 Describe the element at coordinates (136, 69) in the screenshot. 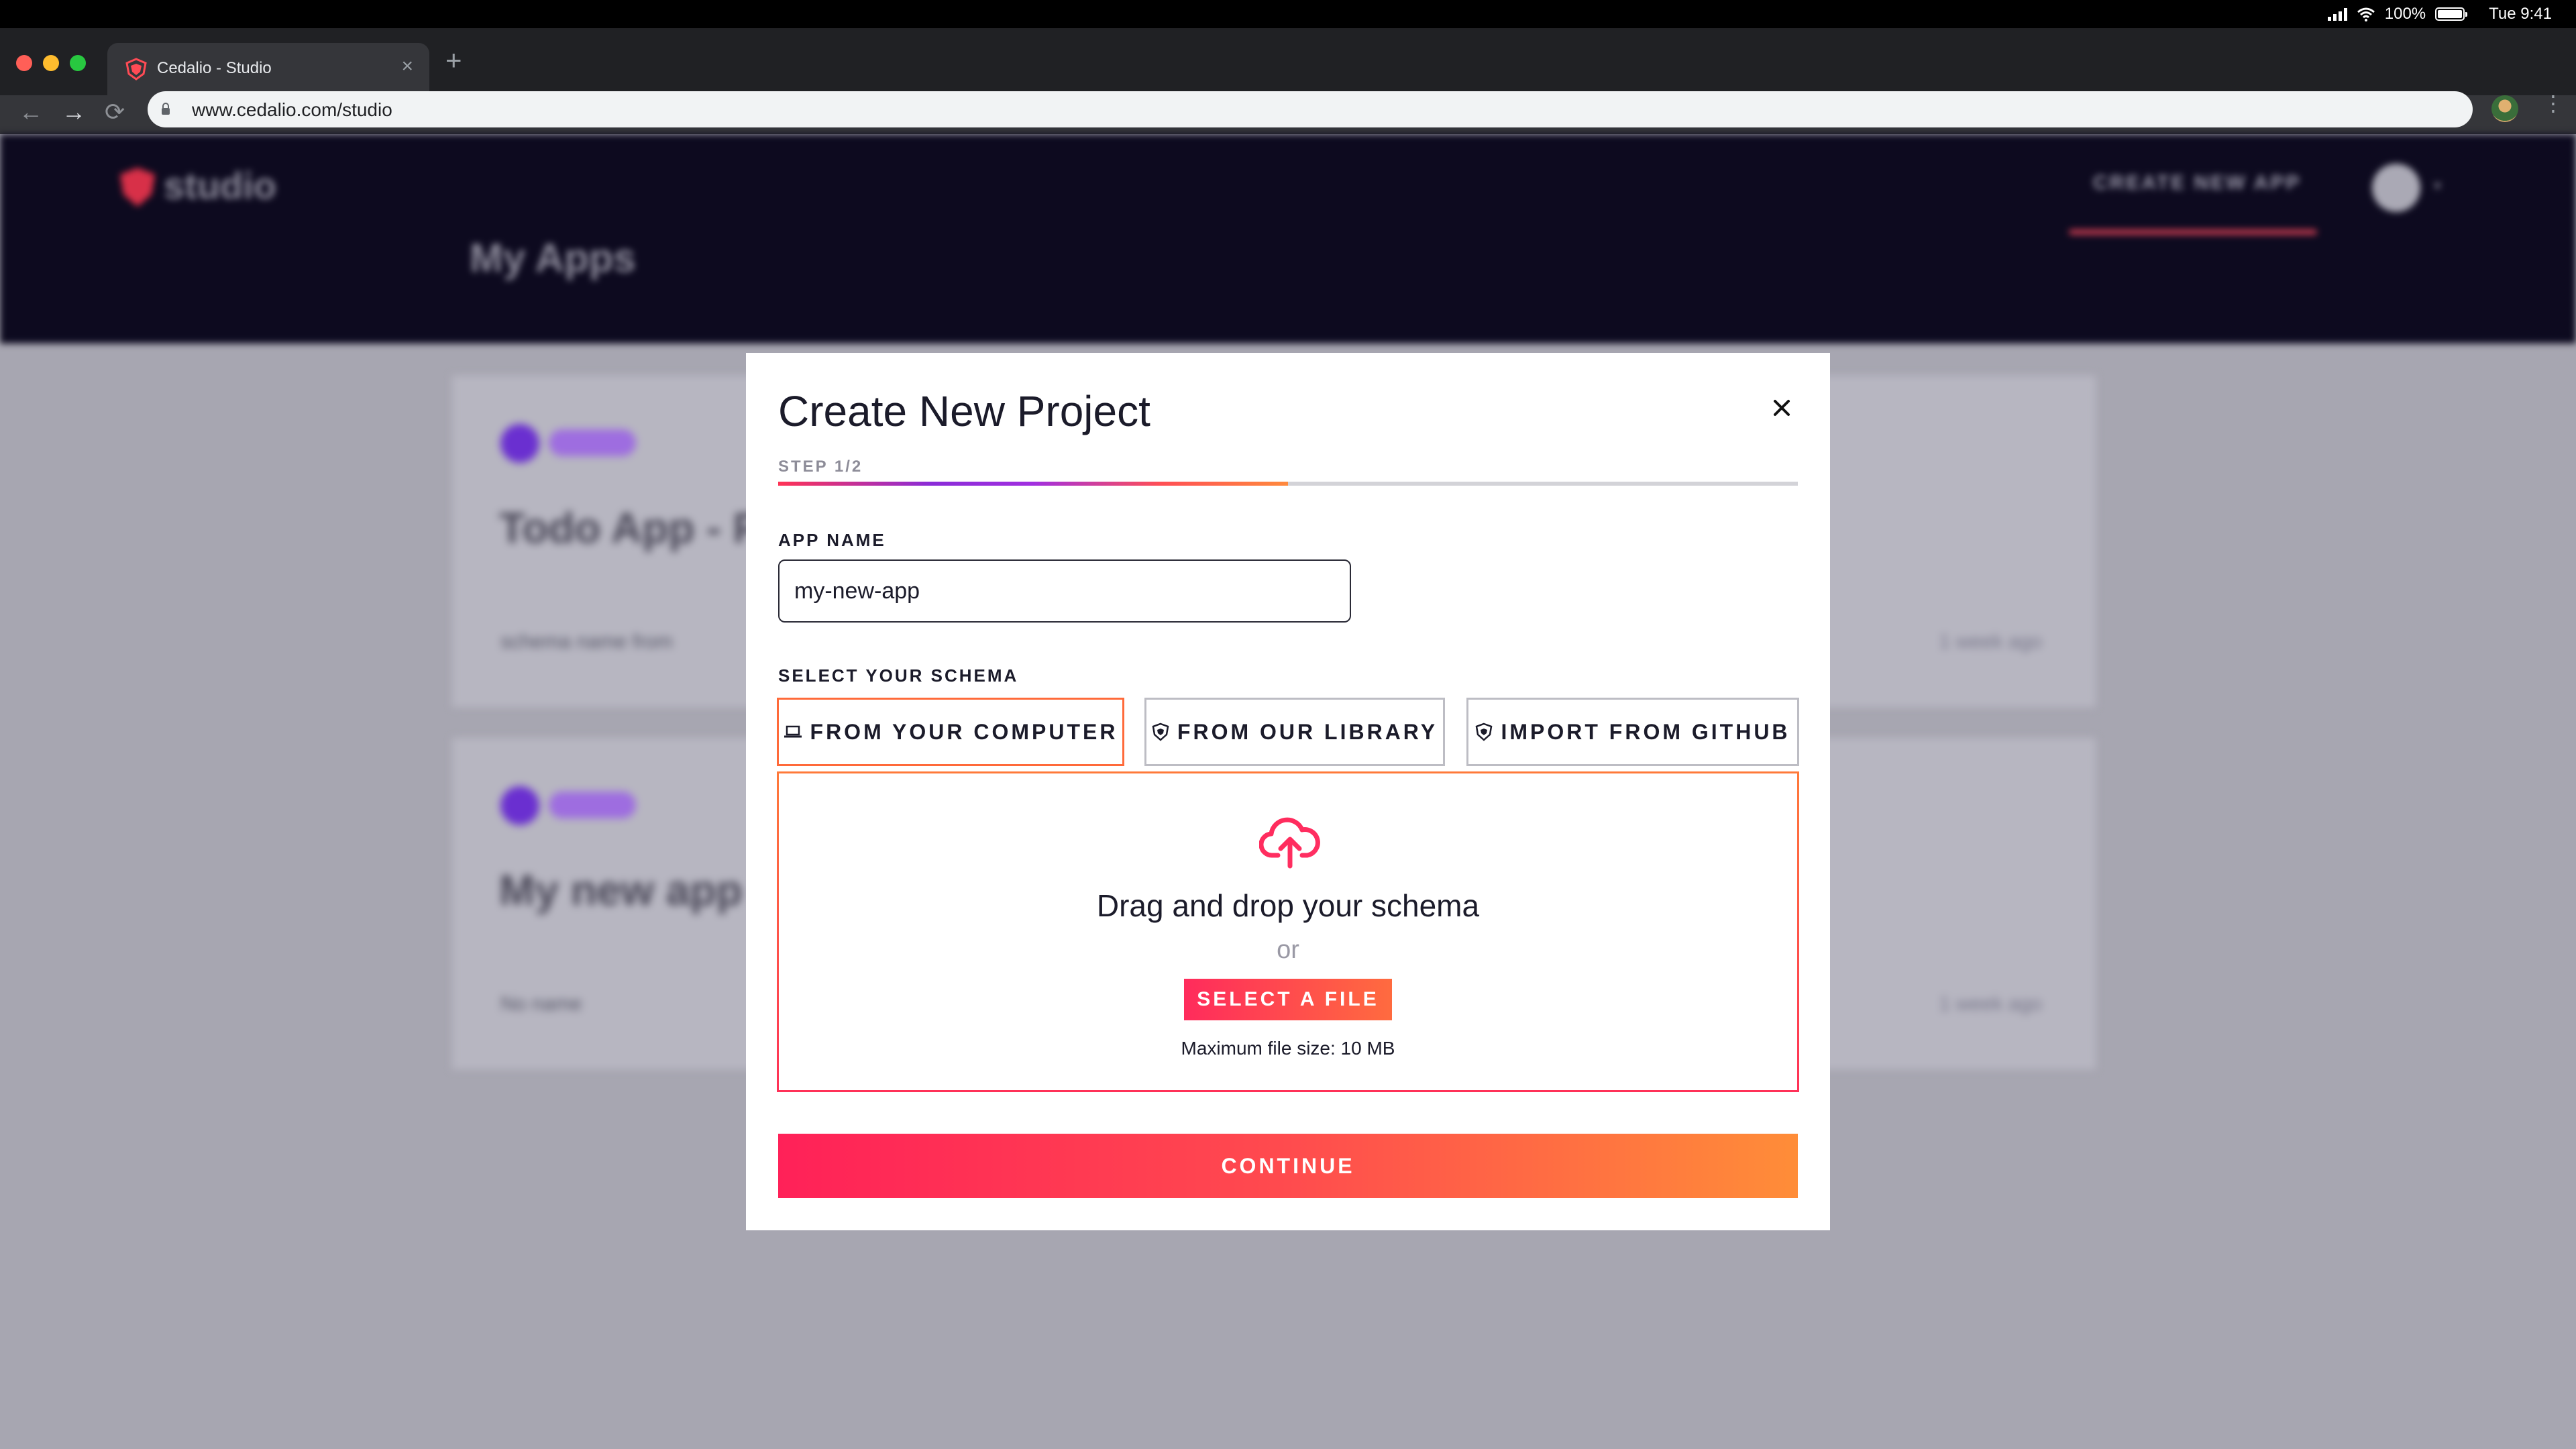

I see `cedalio-logo-icon` at that location.